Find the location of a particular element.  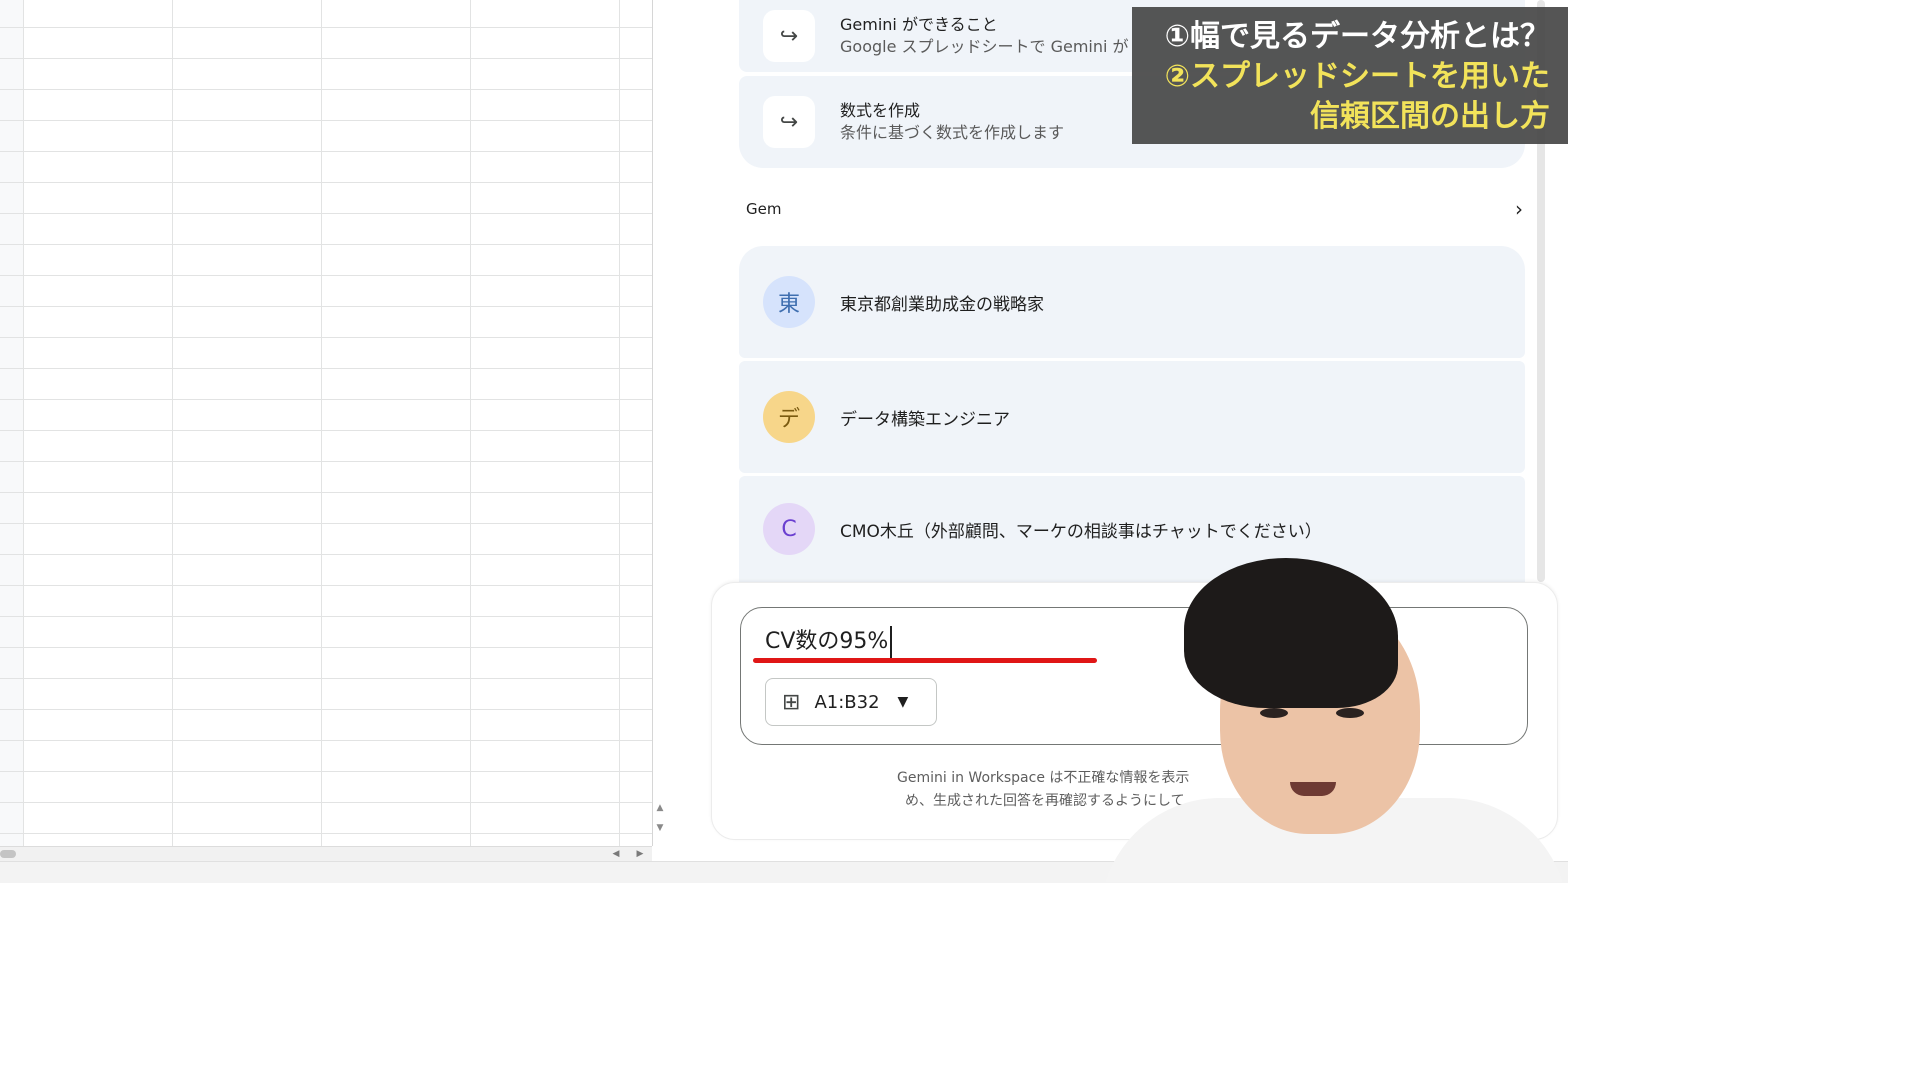

overlay-line-2: ②スプレッドシートを用いた is located at coordinates (1357, 76).